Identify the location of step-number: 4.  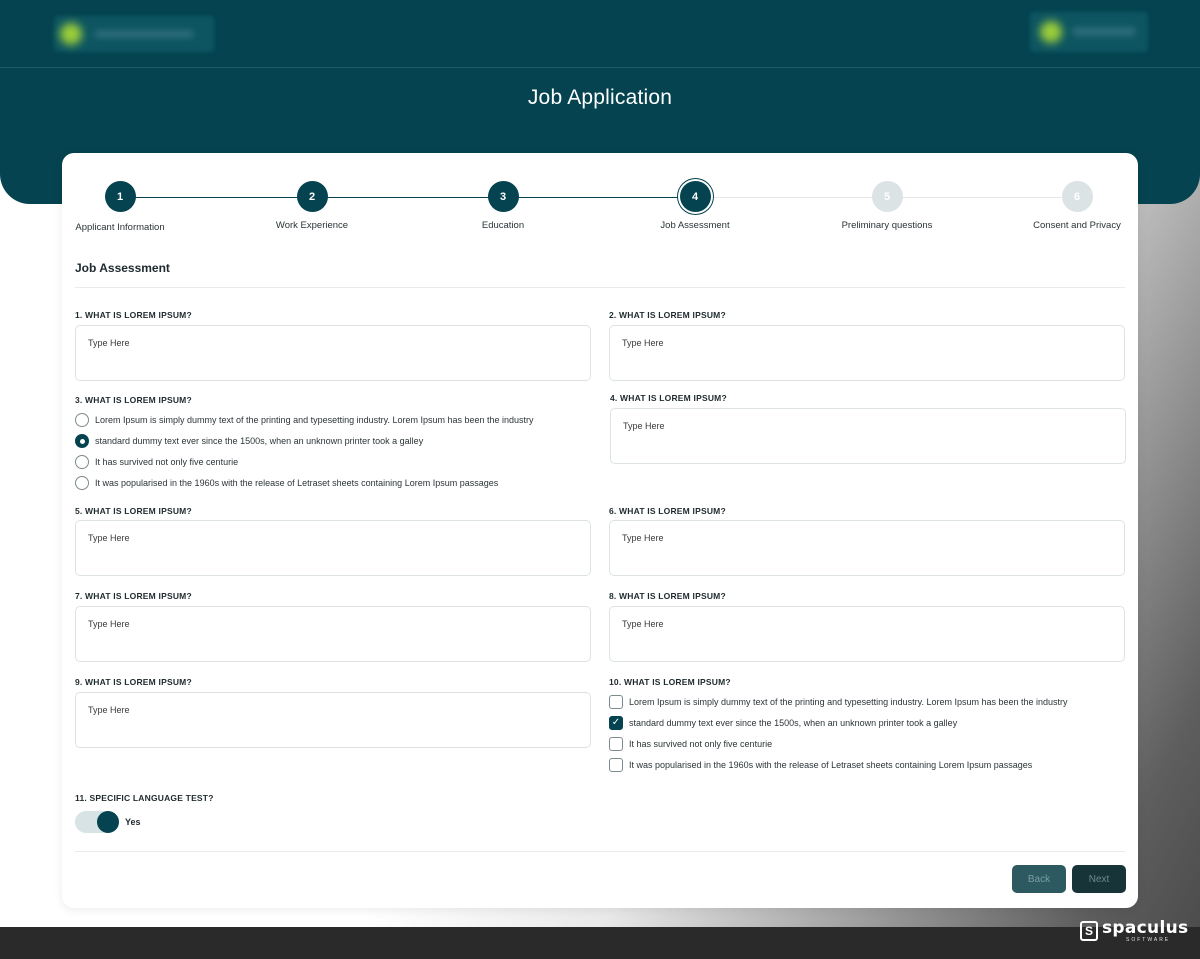
(695, 196).